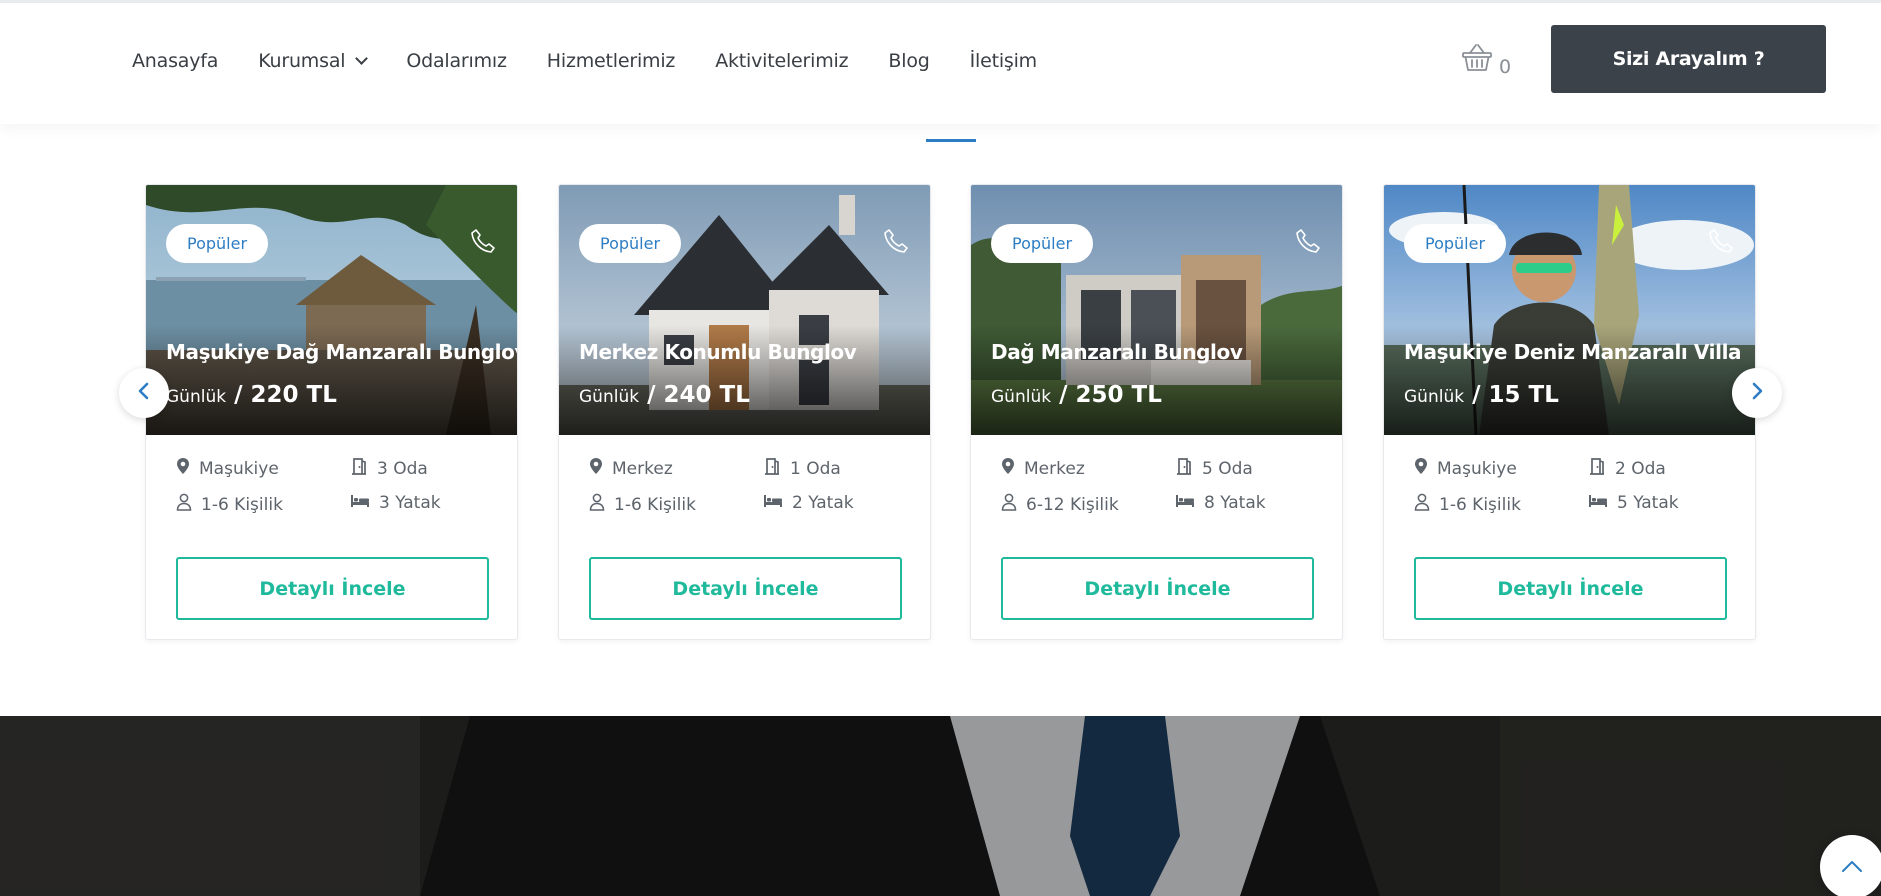  What do you see at coordinates (285, 395) in the screenshot?
I see `price-value: / 220 TL` at bounding box center [285, 395].